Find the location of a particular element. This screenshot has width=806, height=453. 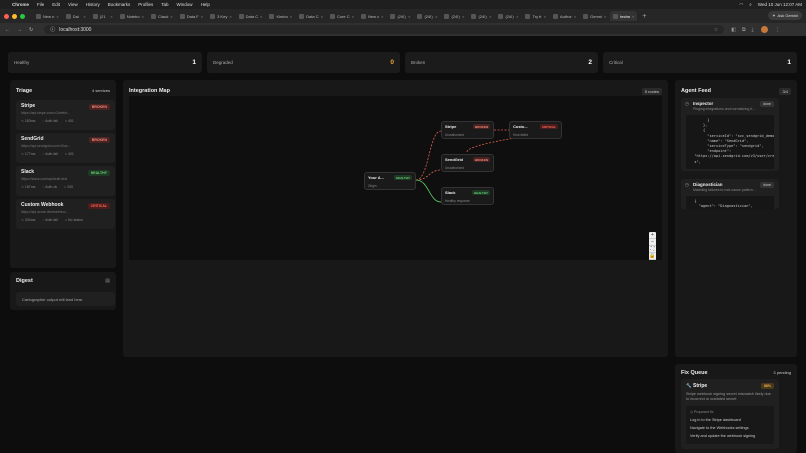

puzzle-icon: ⧉ is located at coordinates (744, 30).